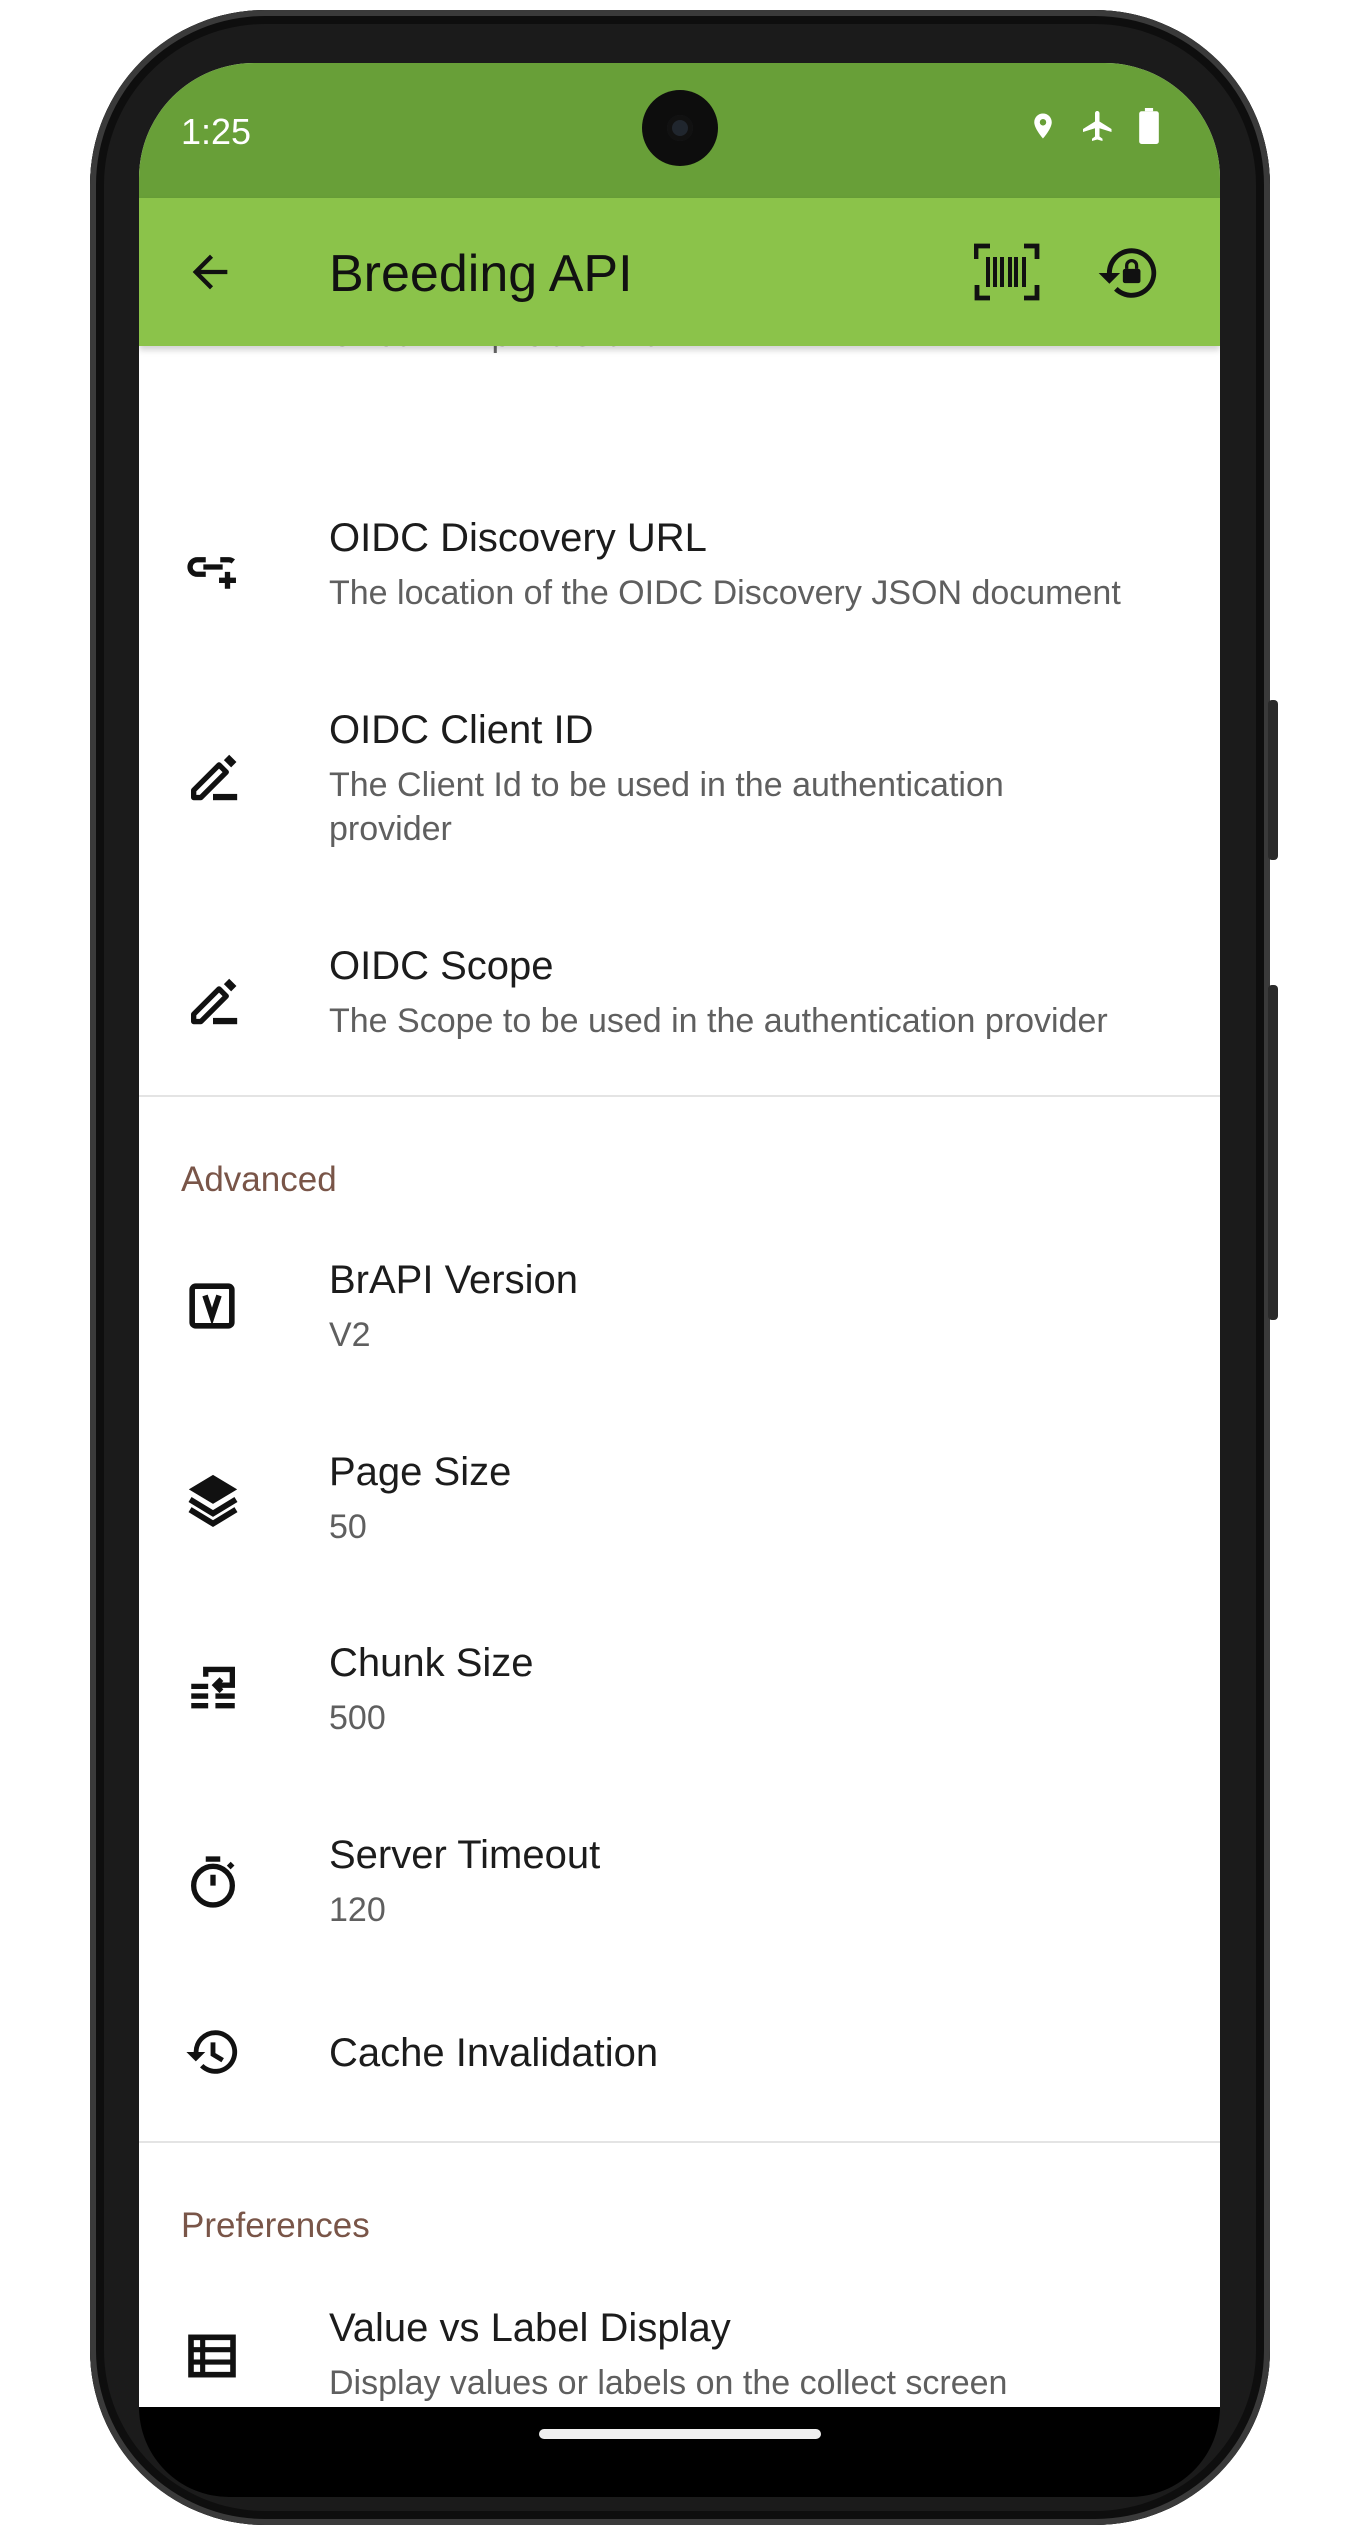 The image size is (1367, 2533). What do you see at coordinates (461, 730) in the screenshot?
I see `pref-title: OIDC Client ID` at bounding box center [461, 730].